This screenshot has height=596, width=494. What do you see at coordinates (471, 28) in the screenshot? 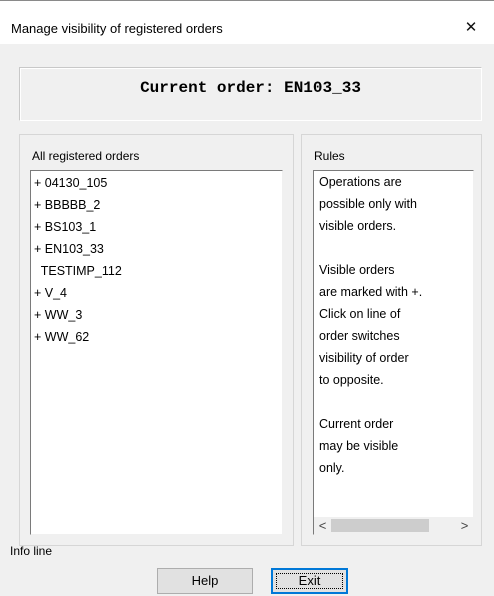
I see `close-icon: ✕` at bounding box center [471, 28].